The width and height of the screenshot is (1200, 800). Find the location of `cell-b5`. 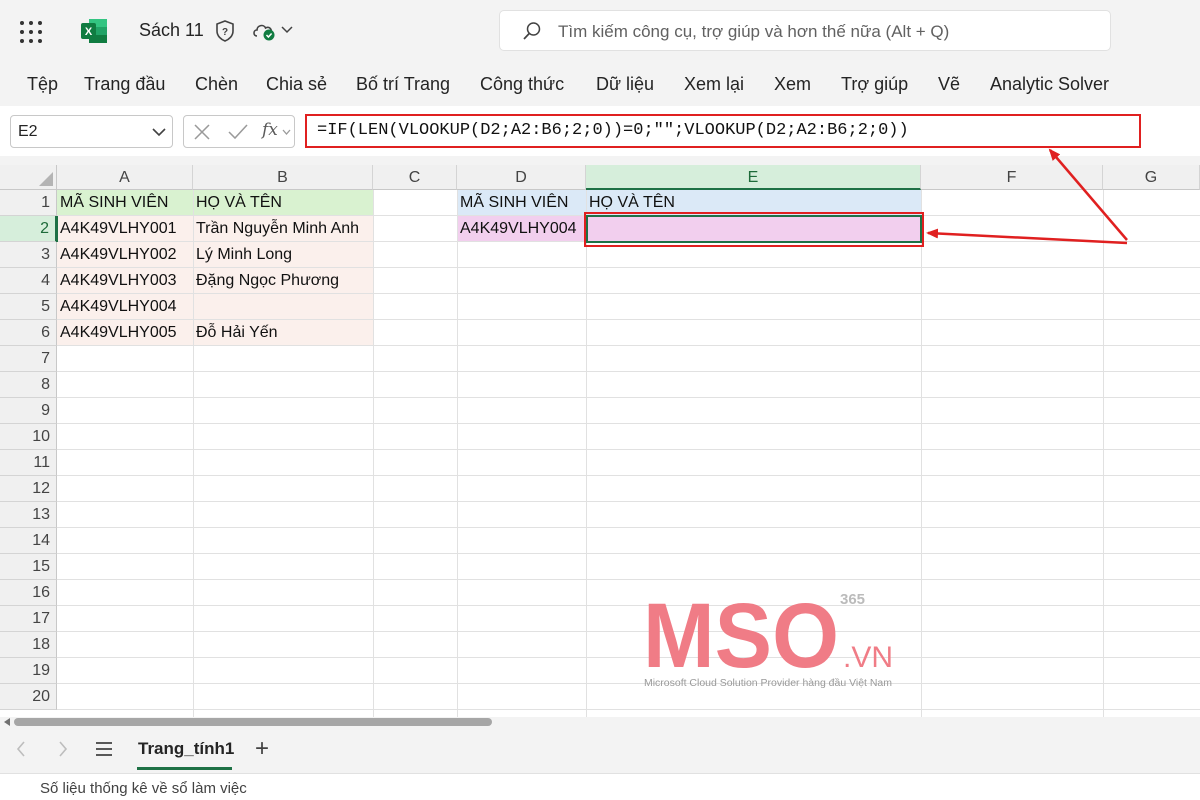

cell-b5 is located at coordinates (283, 307).